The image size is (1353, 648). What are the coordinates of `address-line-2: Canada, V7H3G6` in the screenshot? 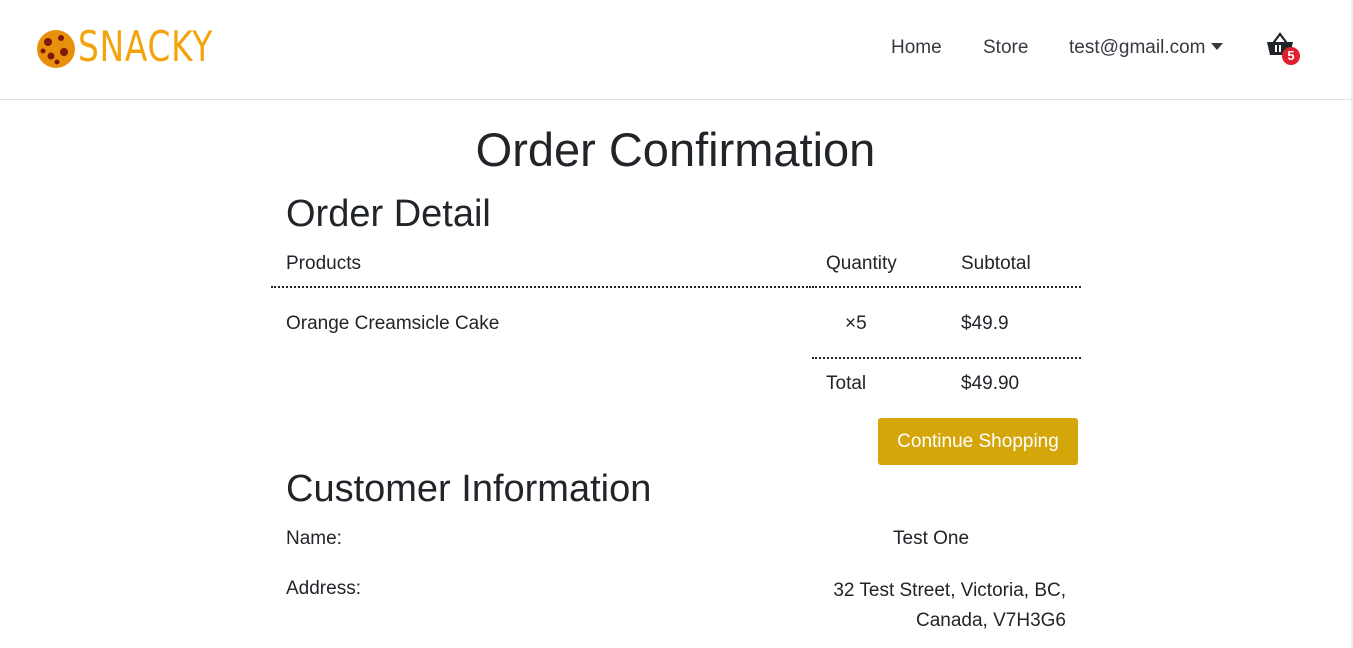 It's located at (991, 620).